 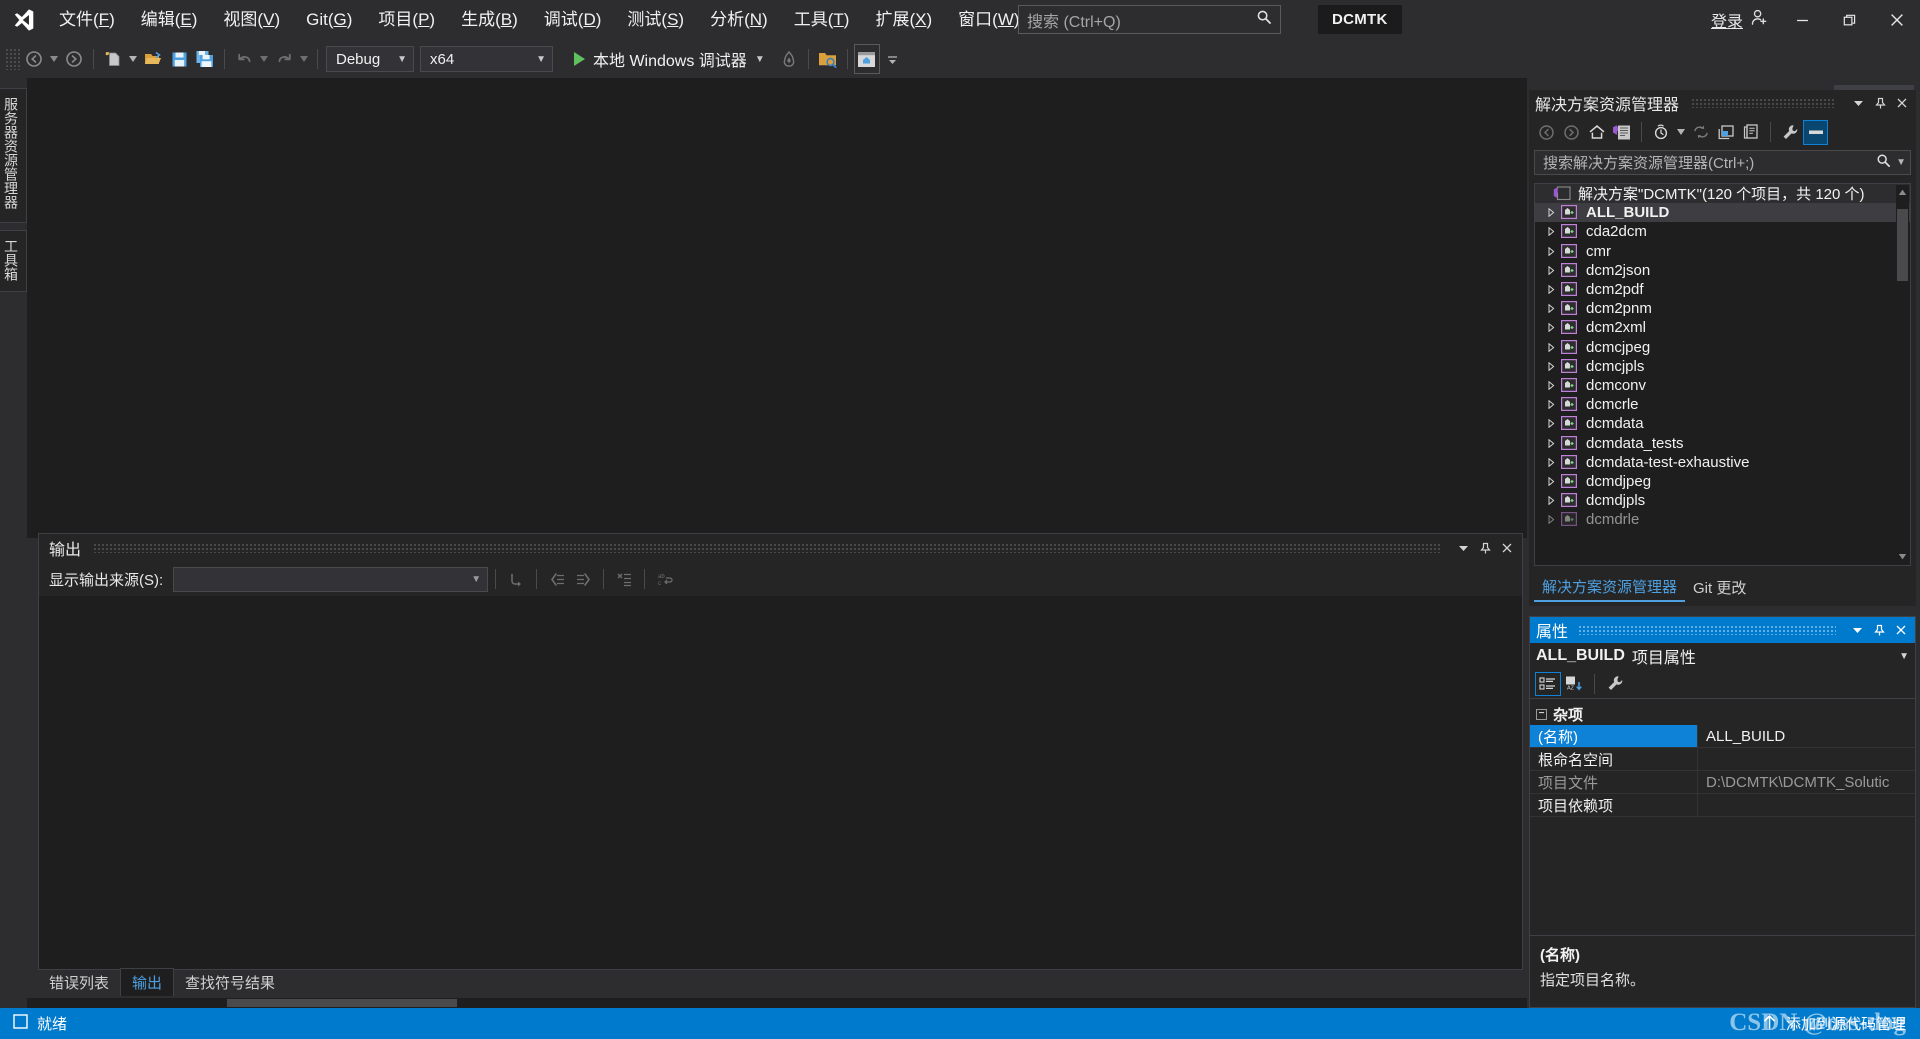 I want to click on properties-category-row: − 杂项, so click(x=1722, y=714).